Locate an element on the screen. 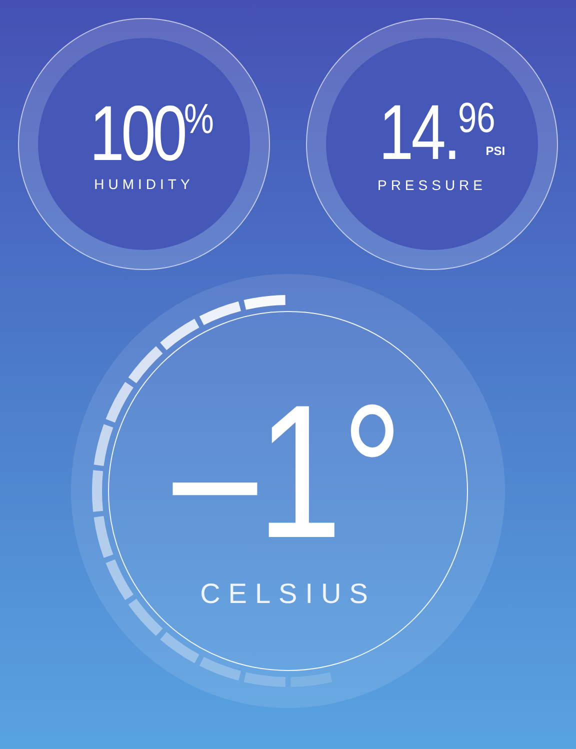 The image size is (576, 749). pressure-label: PRESSURE is located at coordinates (432, 185).